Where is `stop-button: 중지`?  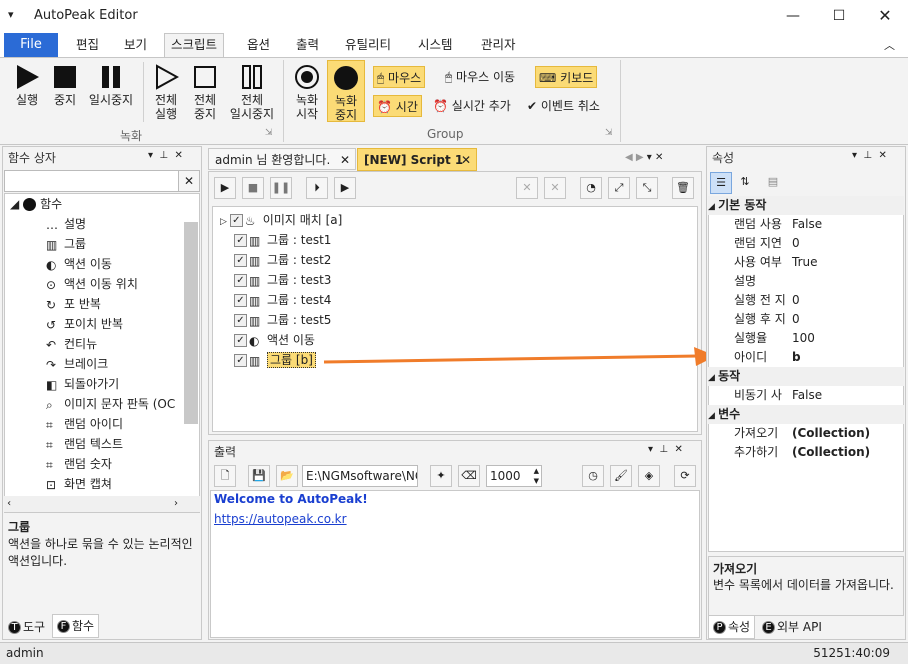
stop-button: 중지 is located at coordinates (65, 85).